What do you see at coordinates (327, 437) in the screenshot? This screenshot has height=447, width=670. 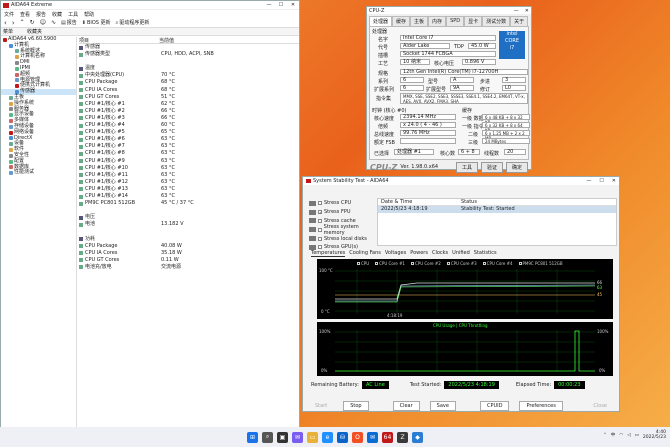 I see `edge-icon: e` at bounding box center [327, 437].